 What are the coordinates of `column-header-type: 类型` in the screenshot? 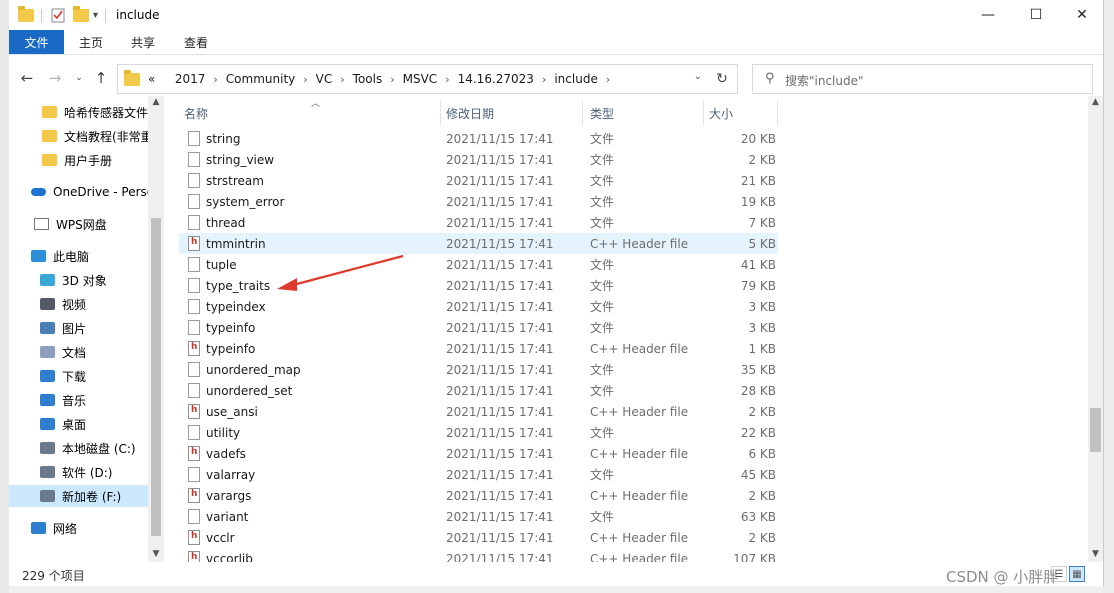 It's located at (602, 113).